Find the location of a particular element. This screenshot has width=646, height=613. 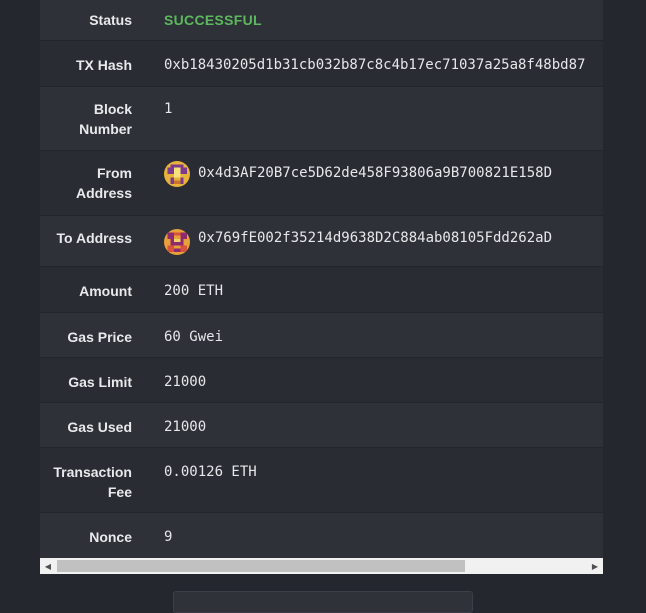

nonce-label: Nonce is located at coordinates (110, 537).